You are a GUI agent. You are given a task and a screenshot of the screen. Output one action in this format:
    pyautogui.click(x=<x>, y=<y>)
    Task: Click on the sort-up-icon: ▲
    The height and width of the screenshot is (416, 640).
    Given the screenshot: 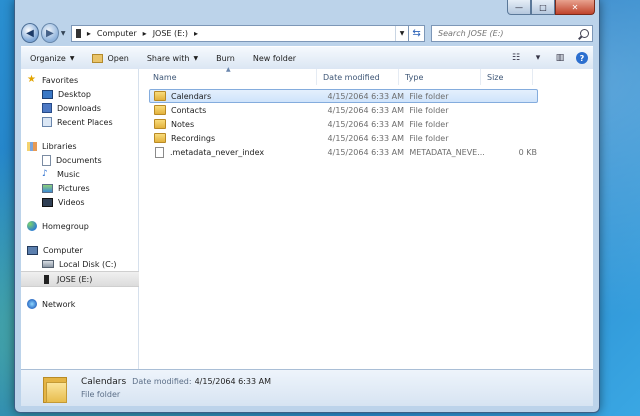 What is the action you would take?
    pyautogui.click(x=228, y=69)
    